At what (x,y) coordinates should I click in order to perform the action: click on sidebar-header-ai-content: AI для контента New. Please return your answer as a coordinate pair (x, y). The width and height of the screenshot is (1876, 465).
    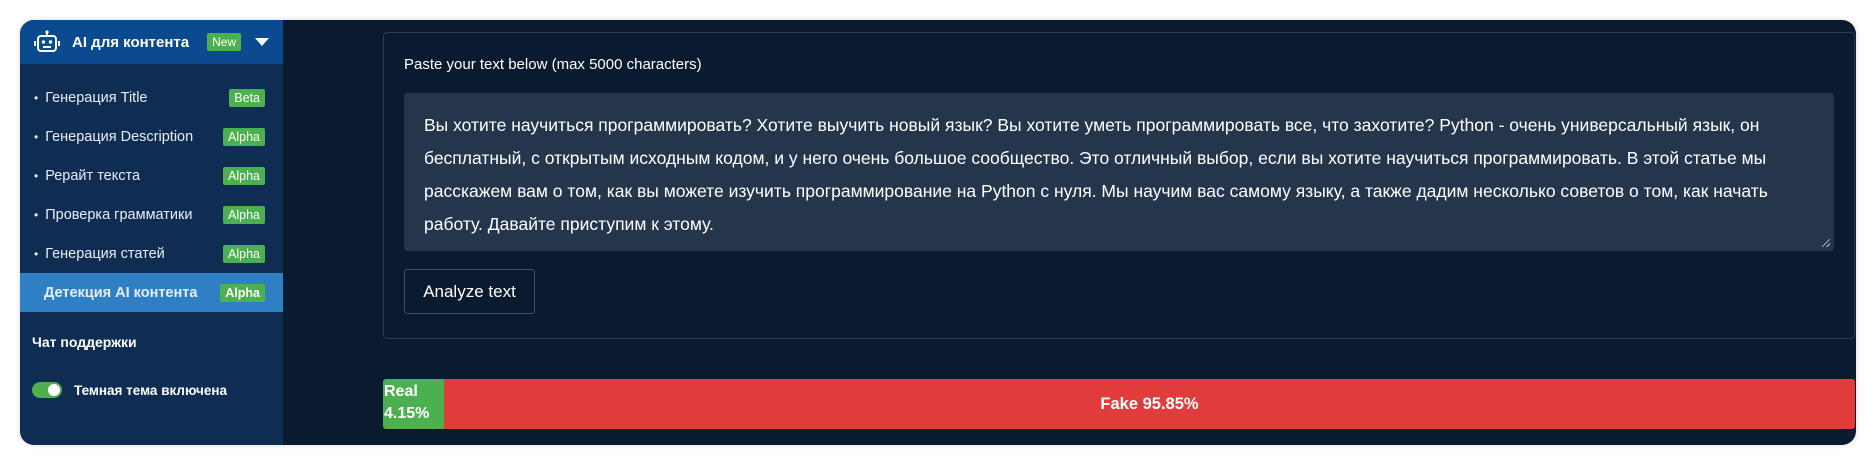
    Looking at the image, I should click on (151, 42).